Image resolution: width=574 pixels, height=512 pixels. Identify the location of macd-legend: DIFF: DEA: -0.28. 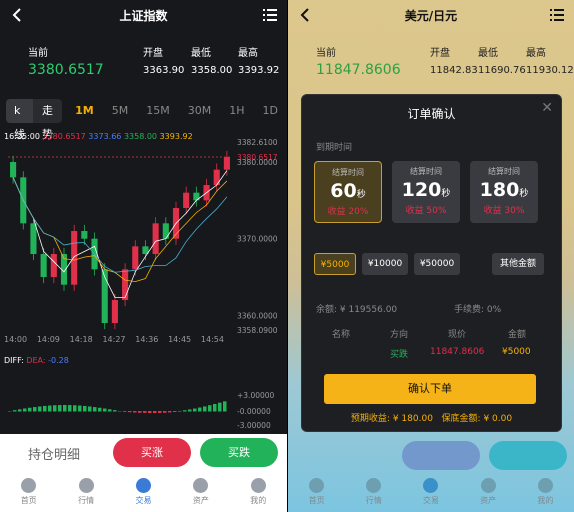
(36, 360).